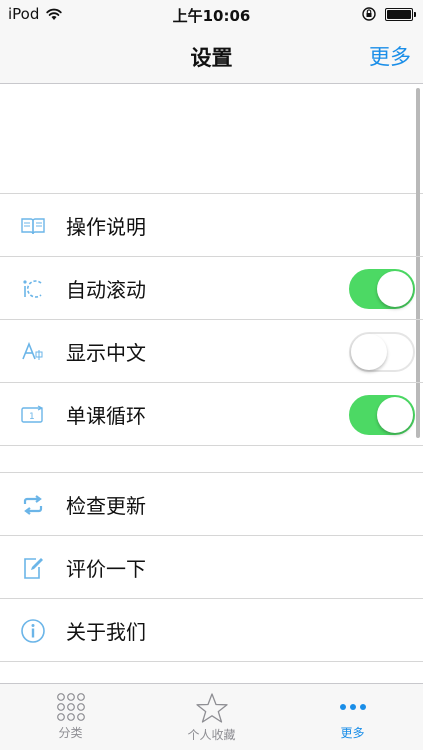 The image size is (423, 750). What do you see at coordinates (211, 288) in the screenshot?
I see `row-auto-scroll: 自动滚动` at bounding box center [211, 288].